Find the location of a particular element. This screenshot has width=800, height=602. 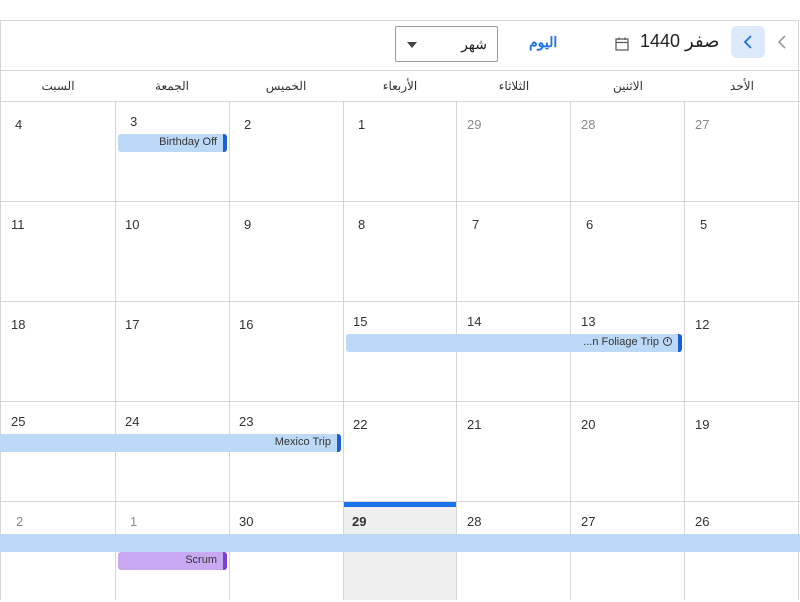

event-label: Birthday Off is located at coordinates (188, 142).